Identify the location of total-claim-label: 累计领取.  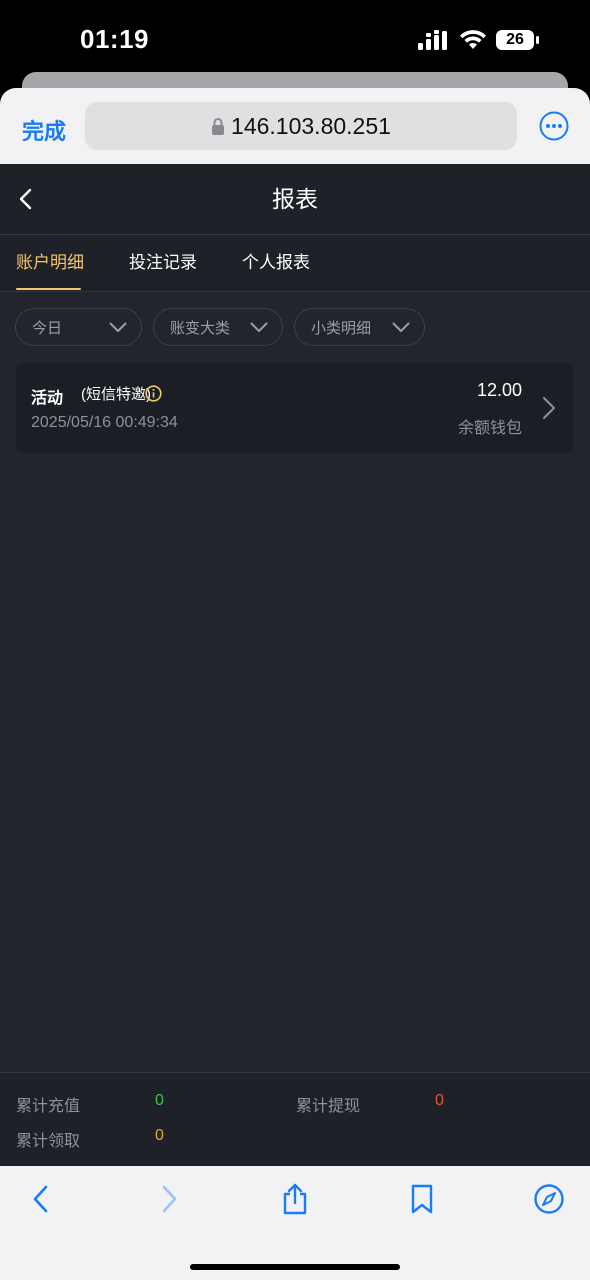
(48, 1141).